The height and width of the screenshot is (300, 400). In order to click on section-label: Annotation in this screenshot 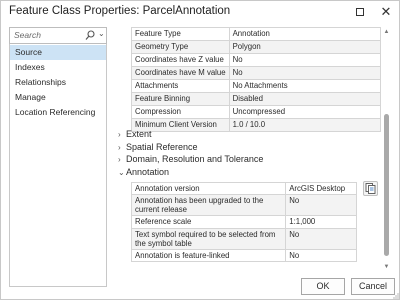, I will do `click(148, 172)`.